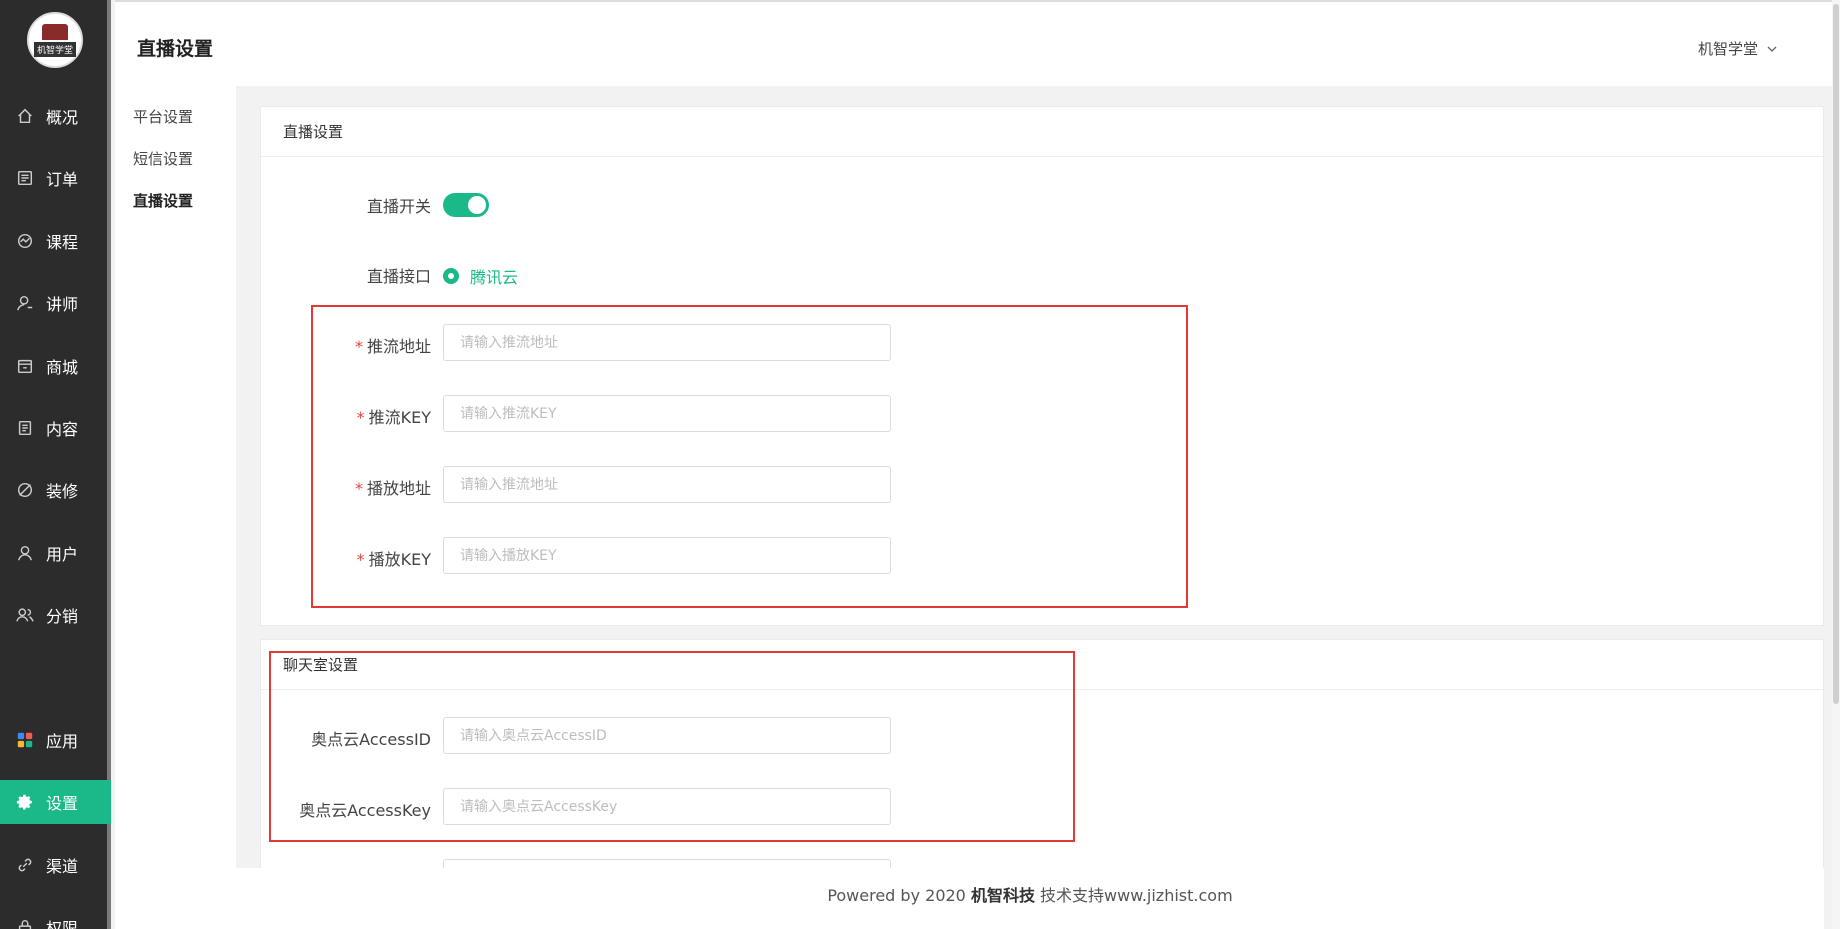 The image size is (1840, 929). I want to click on play-key-input, so click(667, 555).